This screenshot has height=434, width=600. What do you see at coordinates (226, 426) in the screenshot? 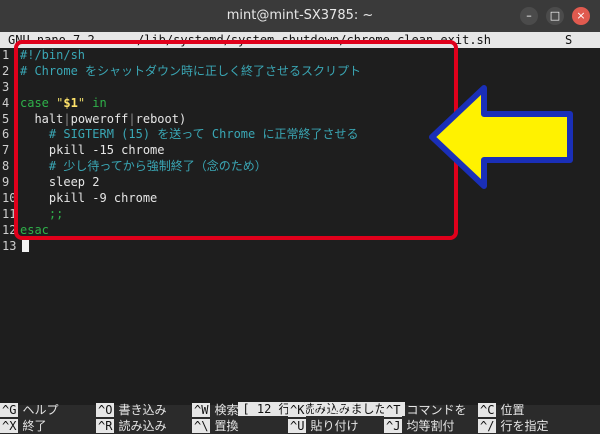
I see `shortcut-label: 置換` at bounding box center [226, 426].